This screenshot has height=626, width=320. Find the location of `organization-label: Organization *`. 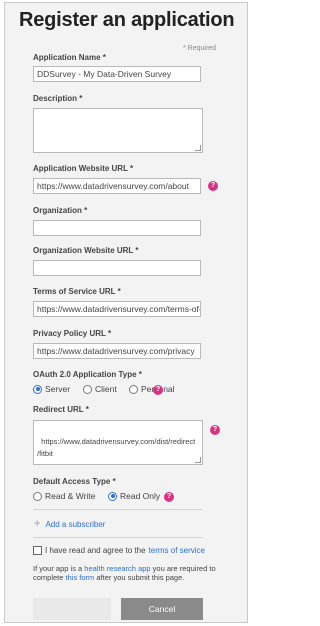

organization-label: Organization * is located at coordinates (60, 210).